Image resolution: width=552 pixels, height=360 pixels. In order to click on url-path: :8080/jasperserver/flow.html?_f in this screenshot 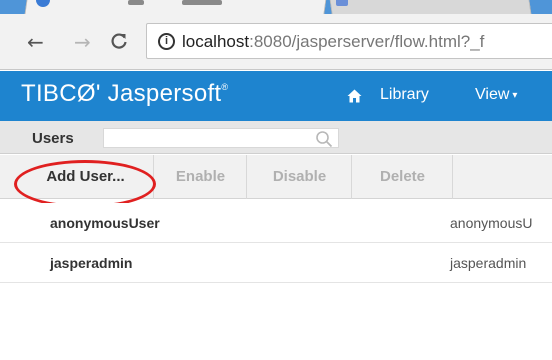, I will do `click(367, 41)`.